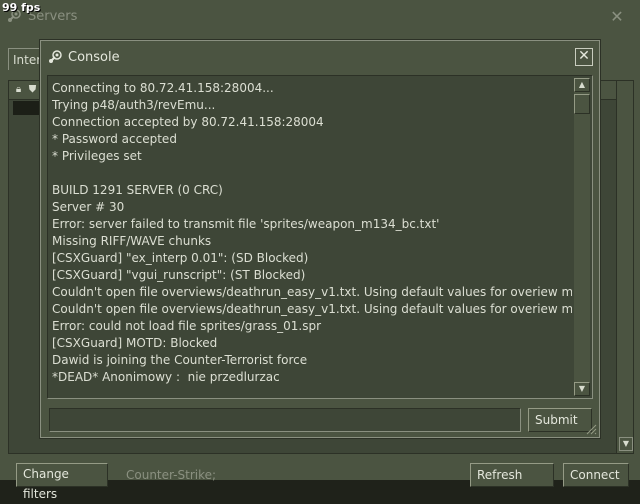 The width and height of the screenshot is (640, 504). I want to click on steam-logo-icon, so click(55, 56).